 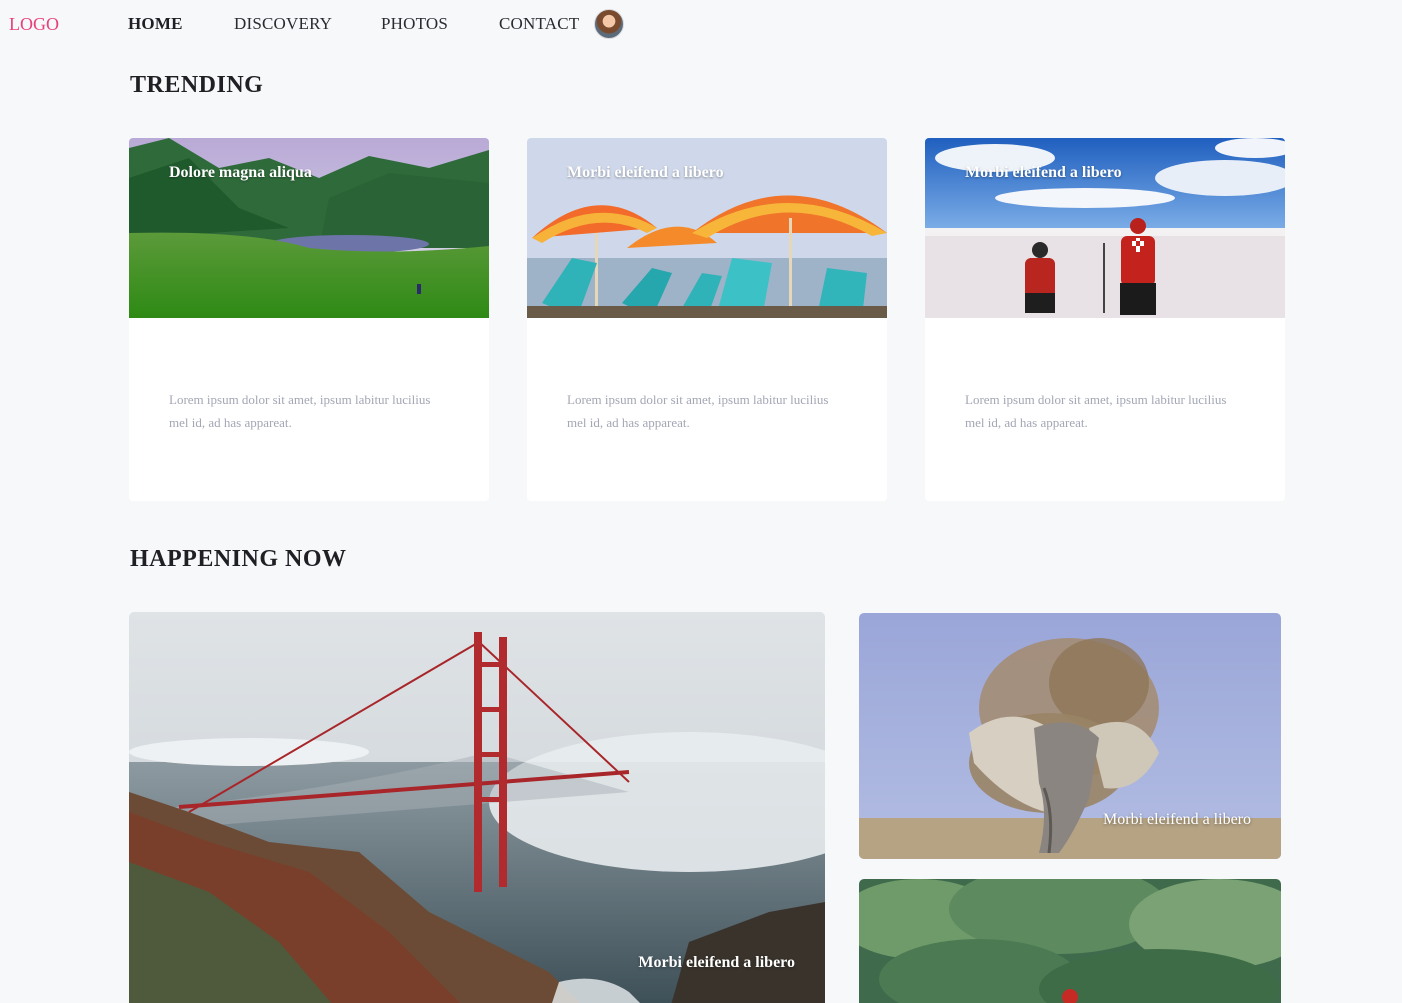 I want to click on forest-tile, so click(x=1070, y=941).